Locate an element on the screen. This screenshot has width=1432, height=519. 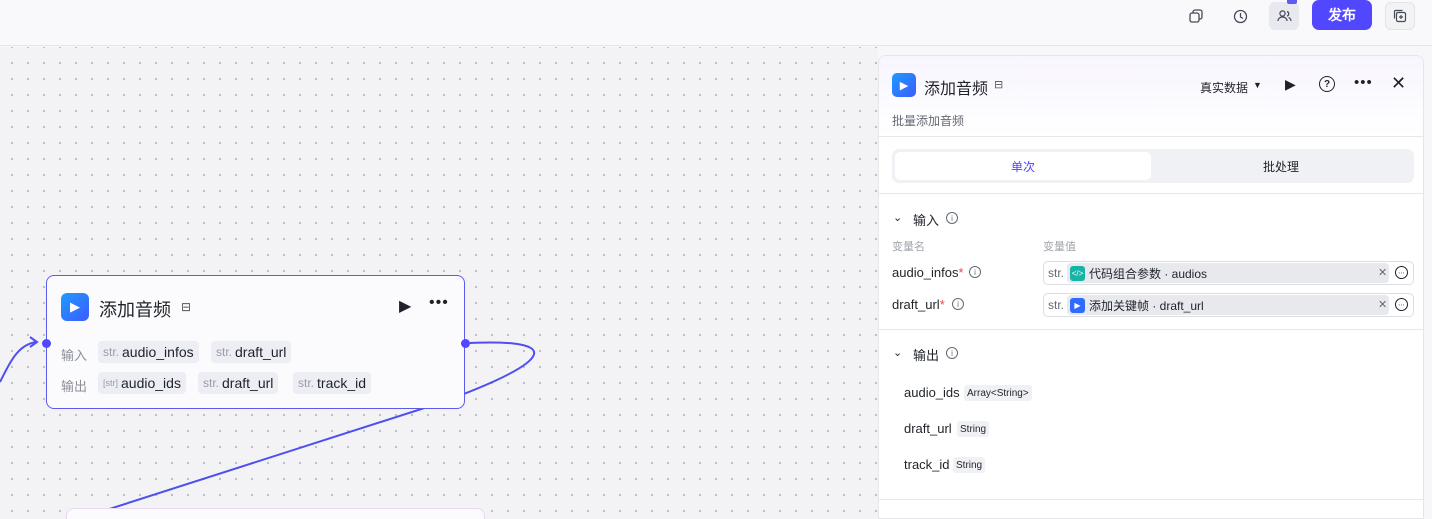
variable-value-field: str. ▶ 添加关键帧 · draft_url ✕ ⋯ is located at coordinates (1228, 305).